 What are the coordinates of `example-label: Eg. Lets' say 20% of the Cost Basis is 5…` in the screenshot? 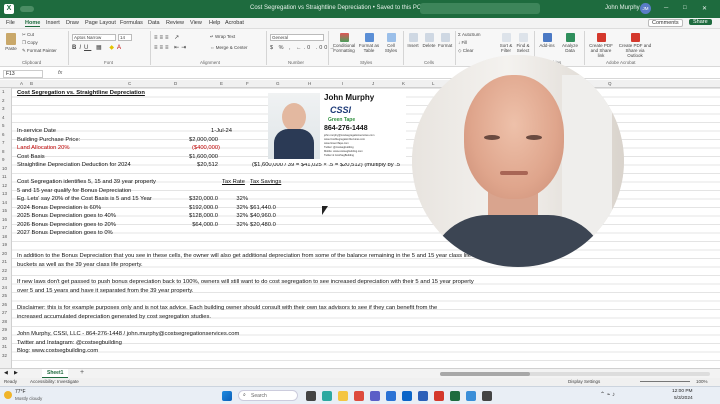 It's located at (84, 199).